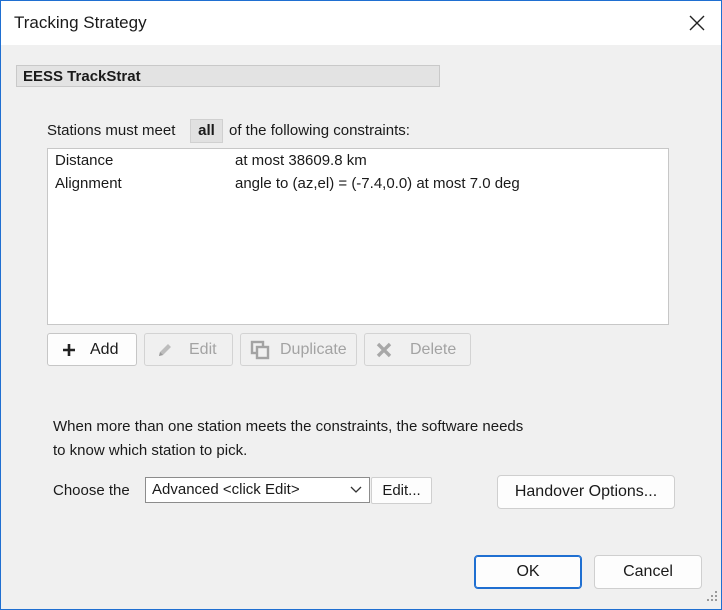  I want to click on edit-constraint-button: Edit, so click(188, 349).